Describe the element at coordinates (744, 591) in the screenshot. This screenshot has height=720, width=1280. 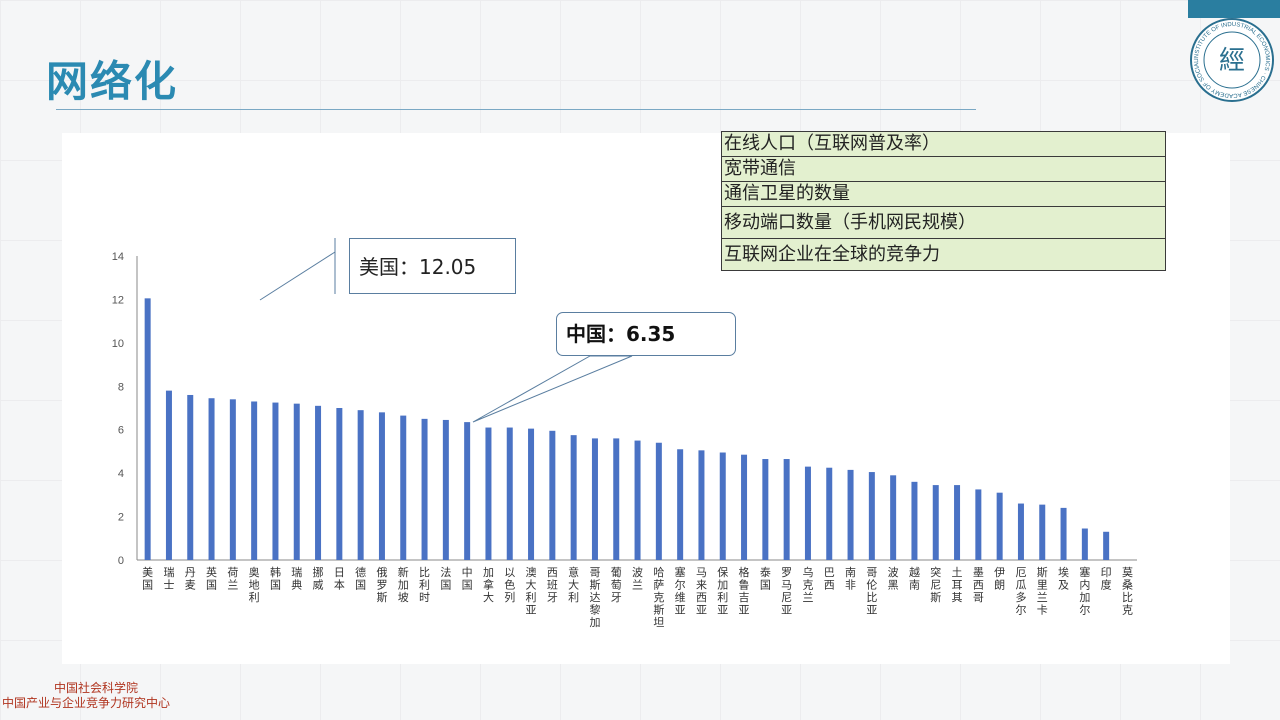
I see `x-tick-label: 格鲁吉亚` at that location.